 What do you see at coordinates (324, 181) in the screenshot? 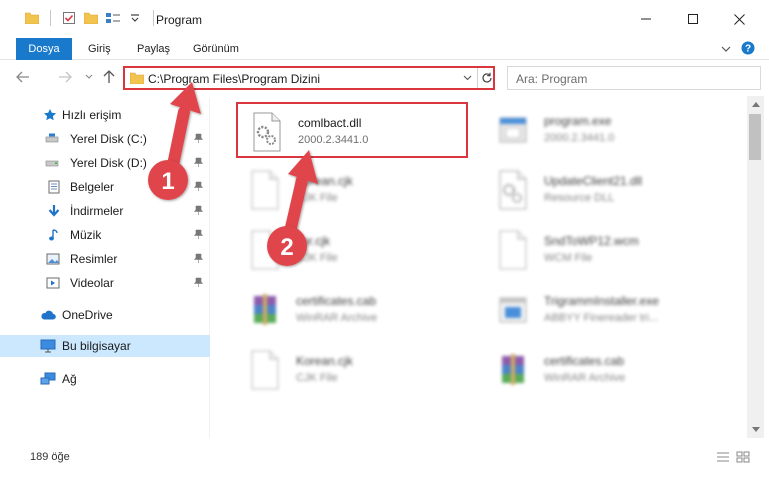
I see `file-name: Korean.cjk` at bounding box center [324, 181].